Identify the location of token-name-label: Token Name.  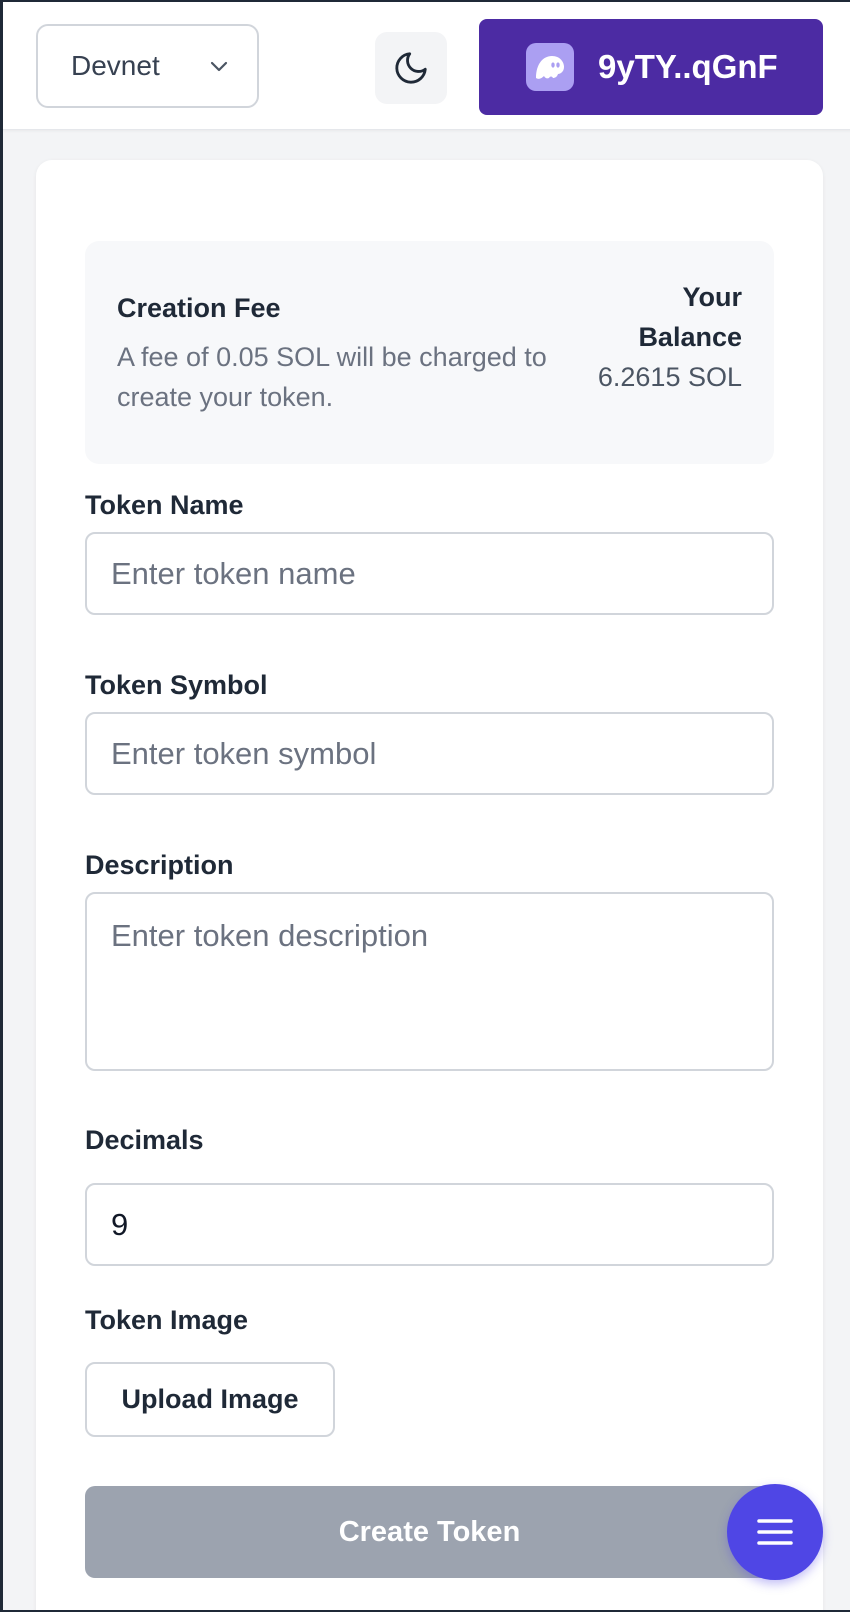
(164, 505).